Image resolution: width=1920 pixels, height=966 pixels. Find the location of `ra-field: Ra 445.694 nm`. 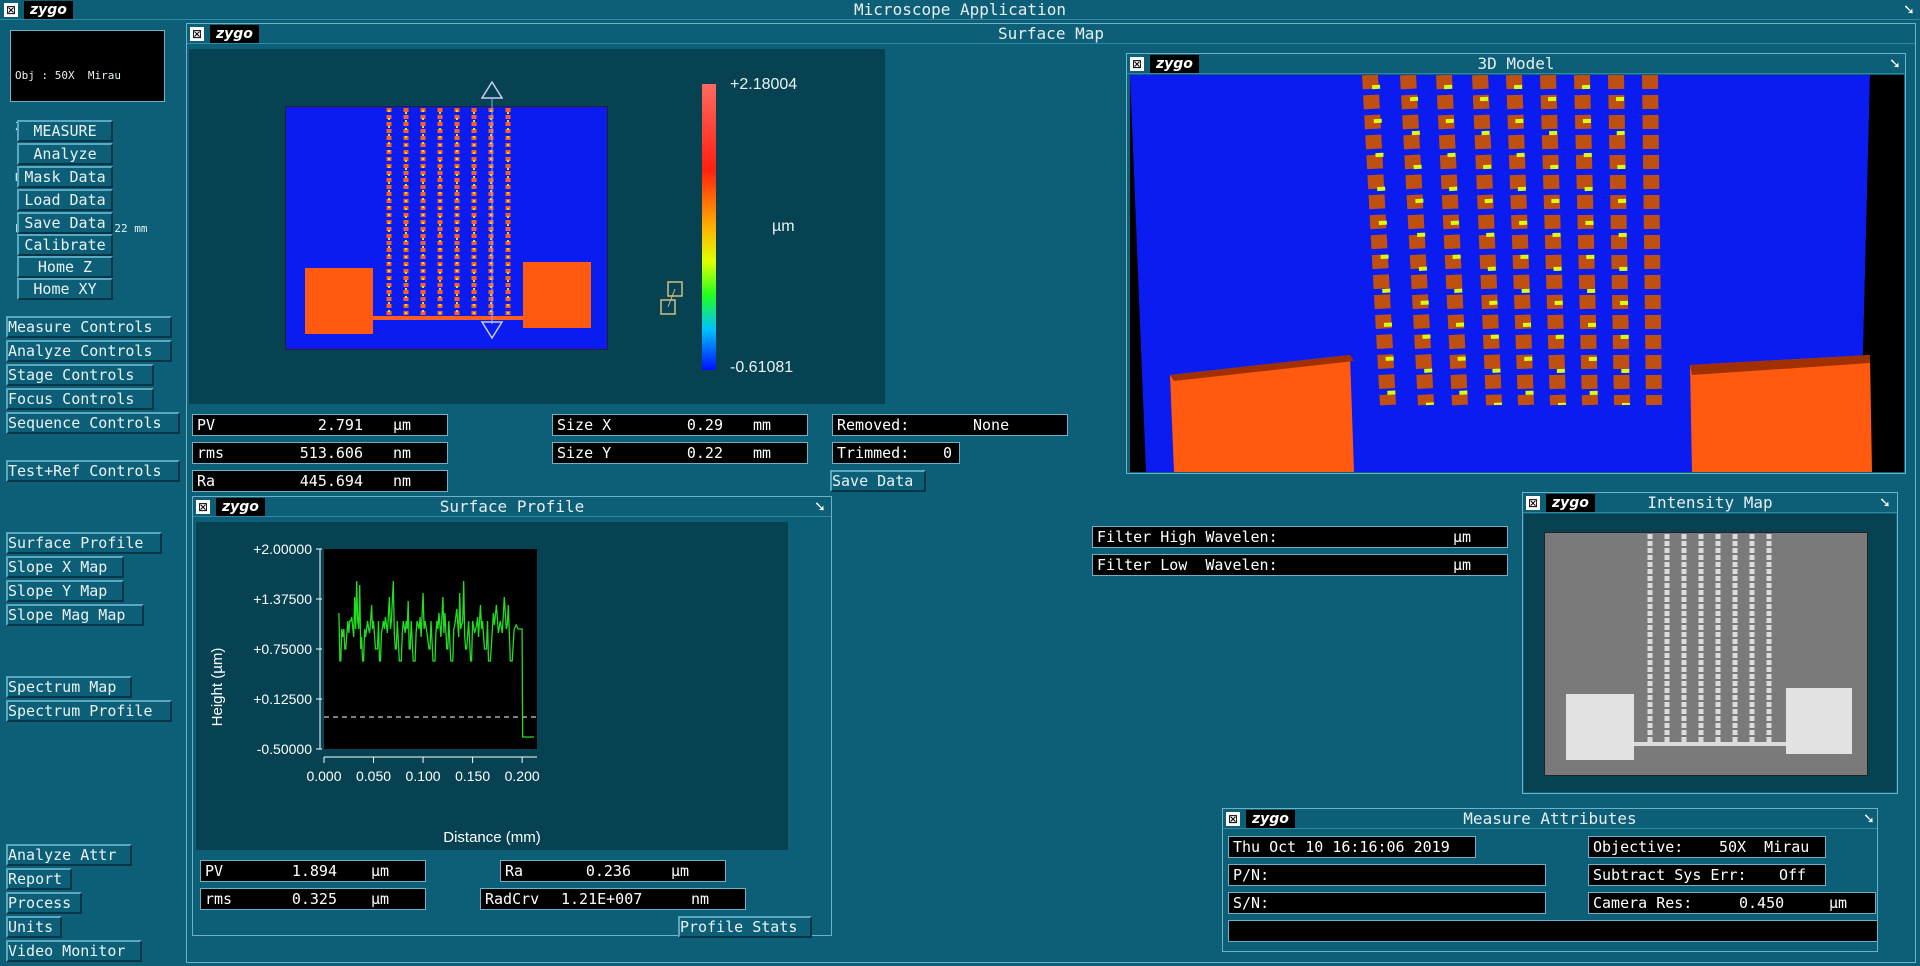

ra-field: Ra 445.694 nm is located at coordinates (320, 481).